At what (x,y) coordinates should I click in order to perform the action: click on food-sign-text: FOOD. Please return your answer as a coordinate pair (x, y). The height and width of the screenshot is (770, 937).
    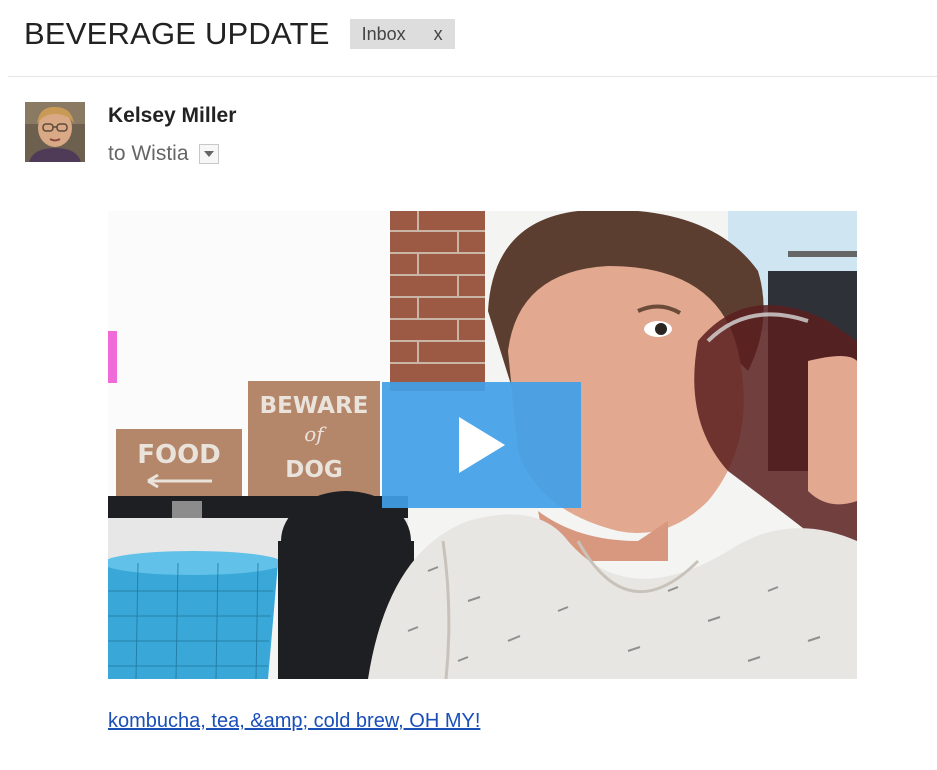
    Looking at the image, I should click on (179, 455).